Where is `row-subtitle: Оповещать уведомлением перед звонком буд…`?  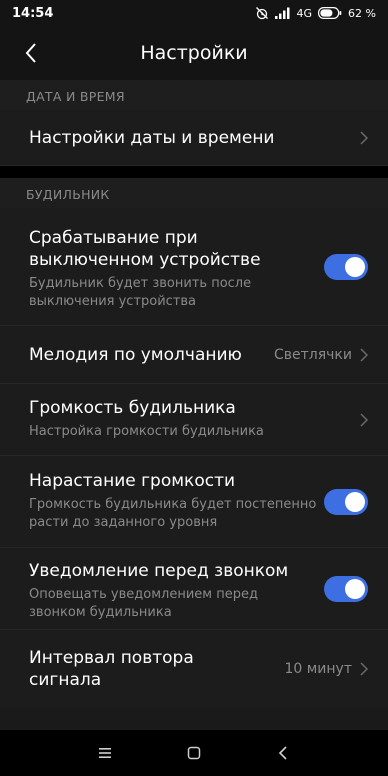
row-subtitle: Оповещать уведомлением перед звонком буд… is located at coordinates (143, 603).